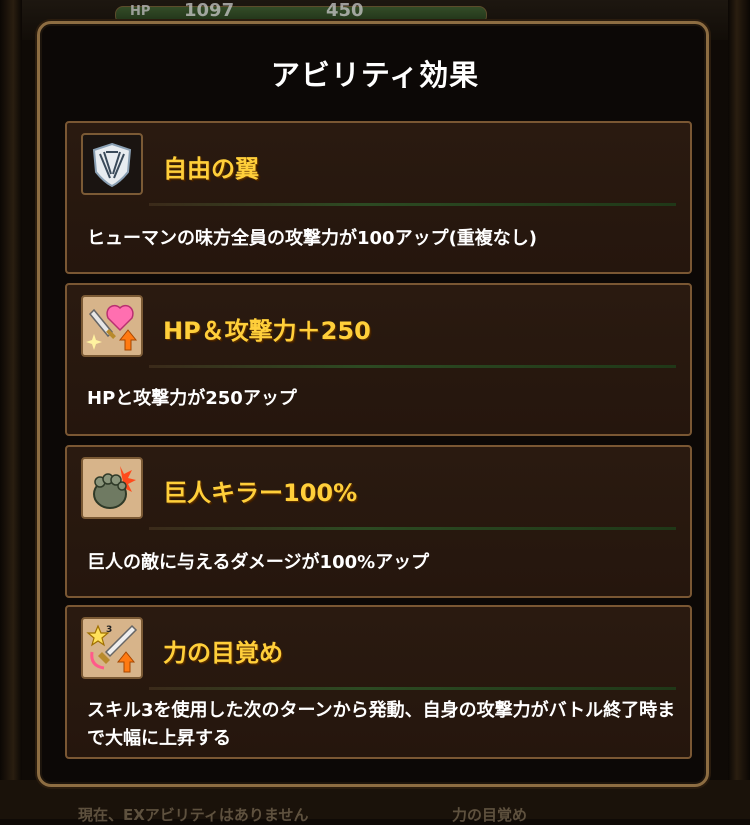 The width and height of the screenshot is (750, 825). Describe the element at coordinates (109, 630) in the screenshot. I see `svg-text: 3` at that location.